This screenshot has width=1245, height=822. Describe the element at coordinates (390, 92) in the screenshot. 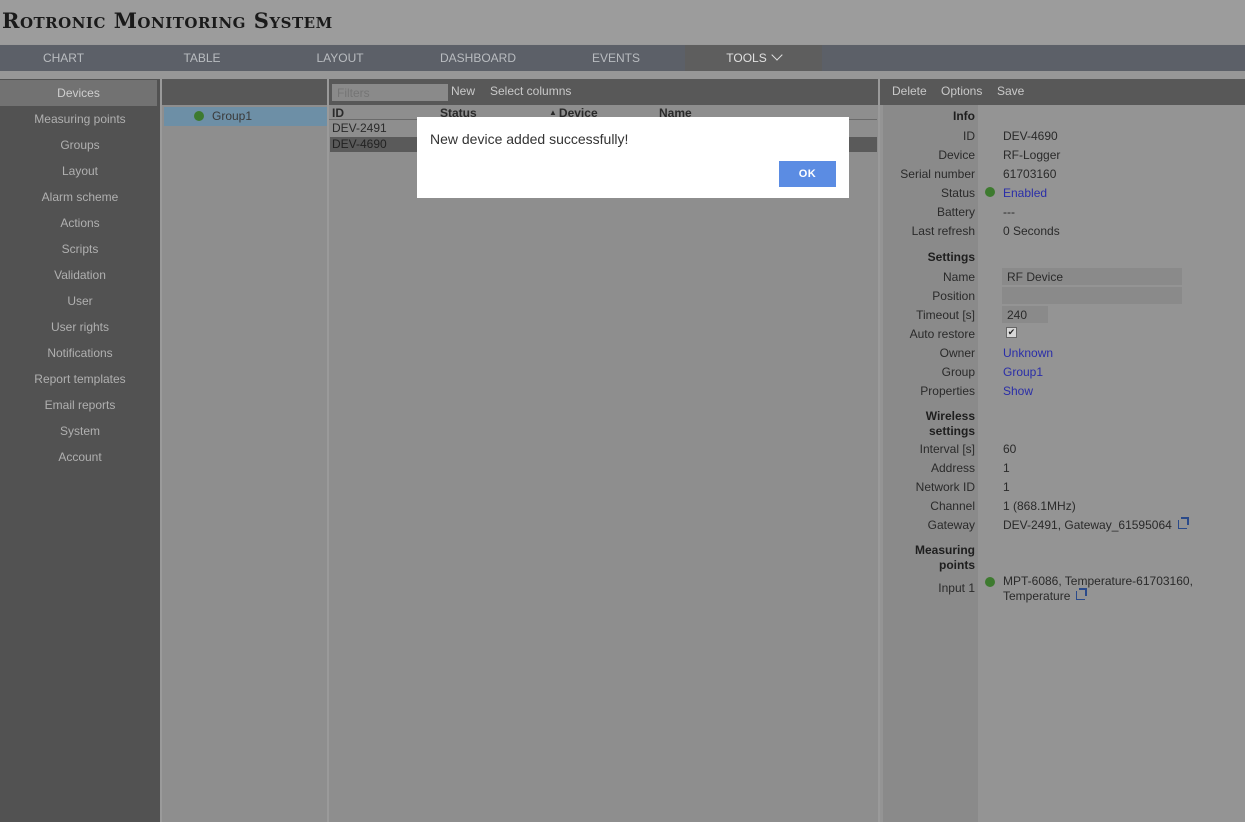

I see `filter-input` at that location.